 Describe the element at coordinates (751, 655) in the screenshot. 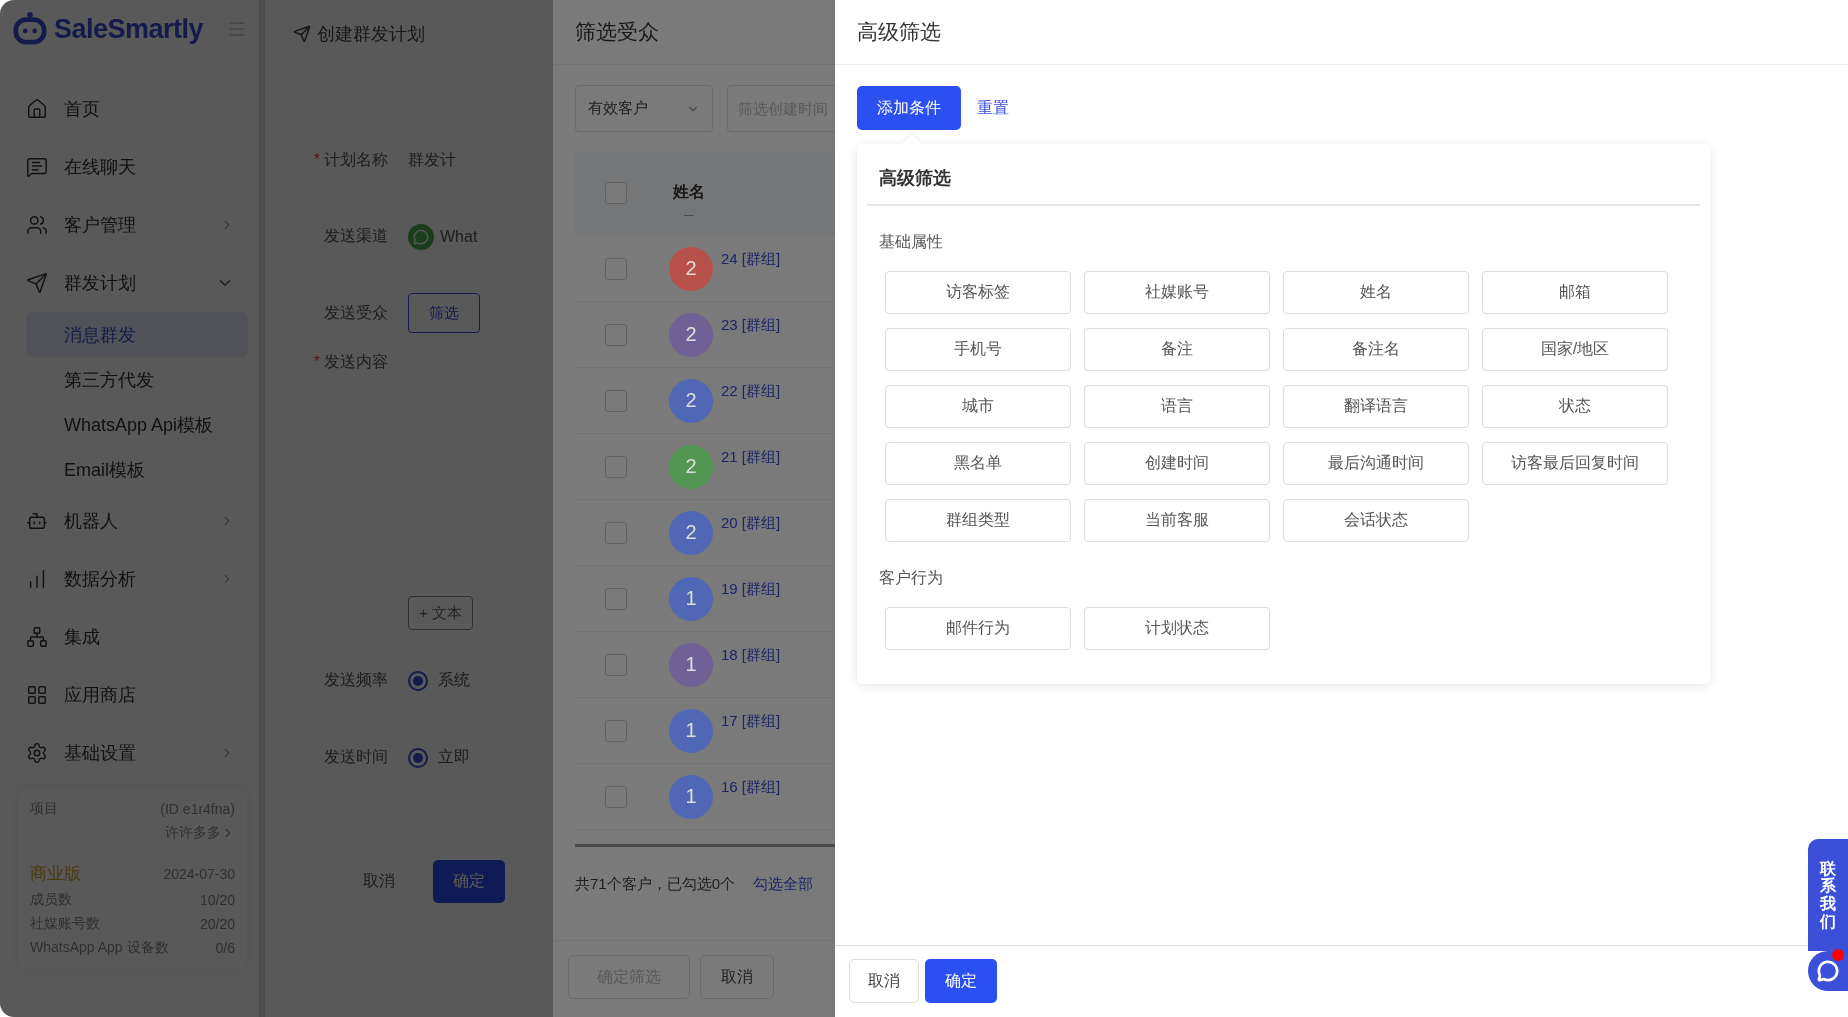

I see `customer-name-link: 18 [群组]` at that location.